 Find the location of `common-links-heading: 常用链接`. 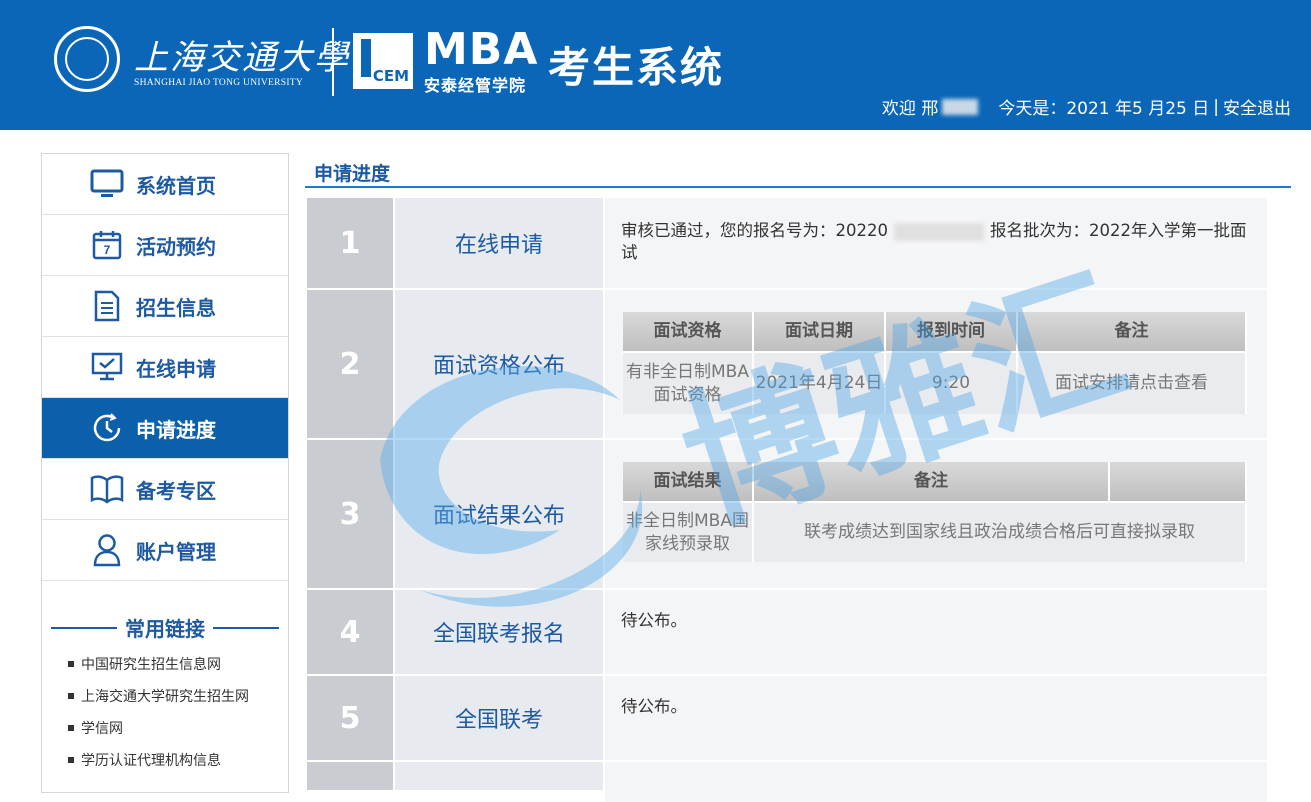

common-links-heading: 常用链接 is located at coordinates (165, 627).